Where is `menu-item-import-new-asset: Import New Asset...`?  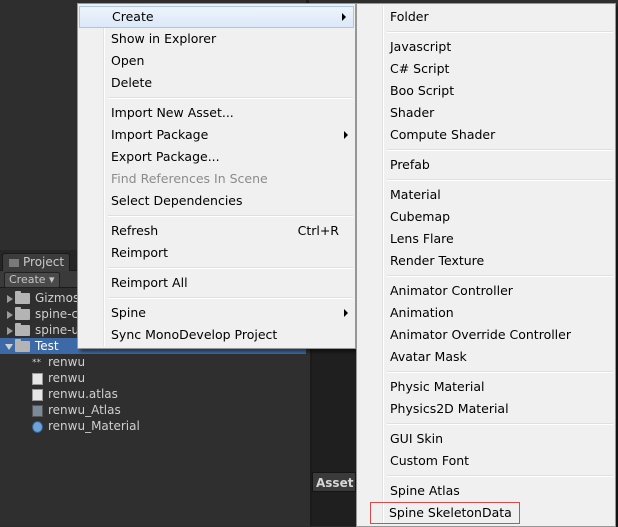 menu-item-import-new-asset: Import New Asset... is located at coordinates (216, 113).